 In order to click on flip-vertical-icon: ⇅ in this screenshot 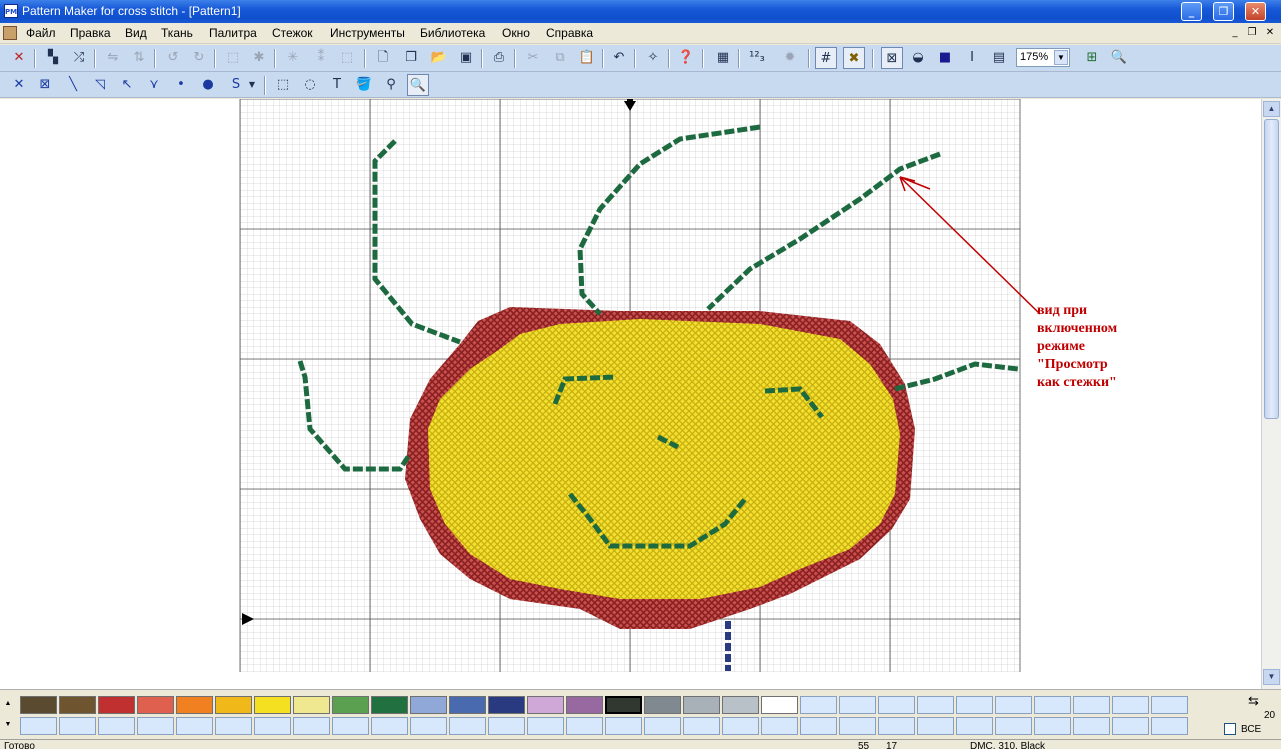, I will do `click(139, 58)`.